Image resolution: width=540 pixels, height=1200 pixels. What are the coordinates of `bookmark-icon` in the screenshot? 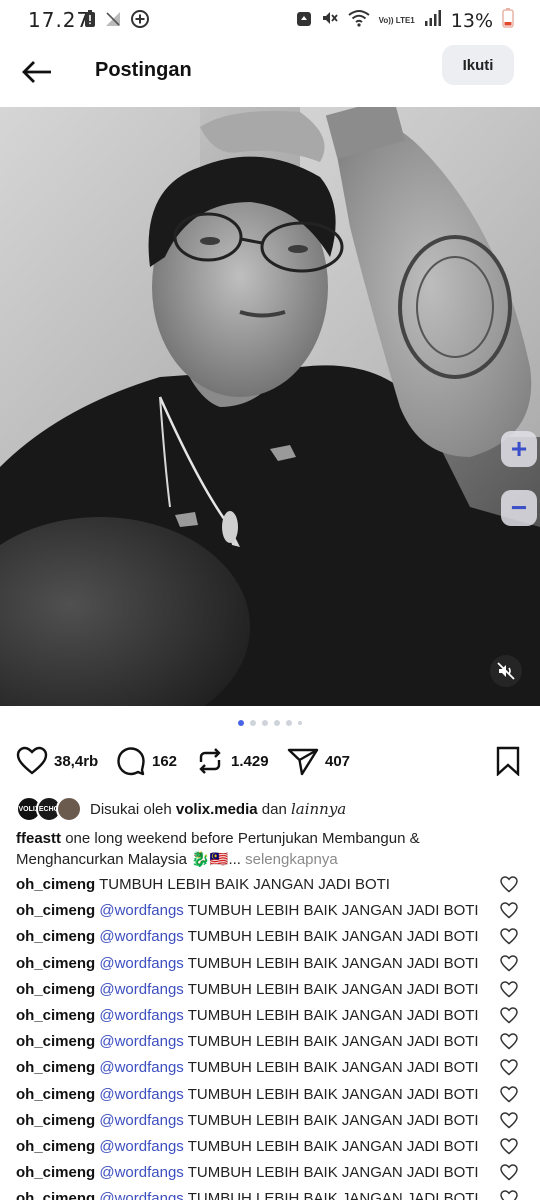 It's located at (508, 761).